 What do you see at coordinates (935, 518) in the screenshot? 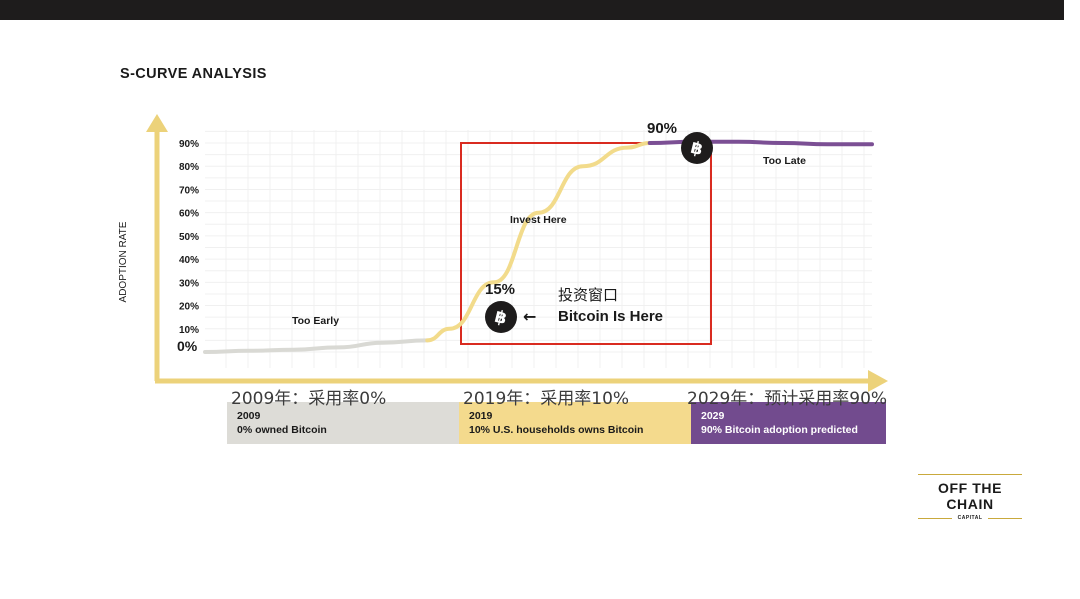
I see `logo-line-left` at bounding box center [935, 518].